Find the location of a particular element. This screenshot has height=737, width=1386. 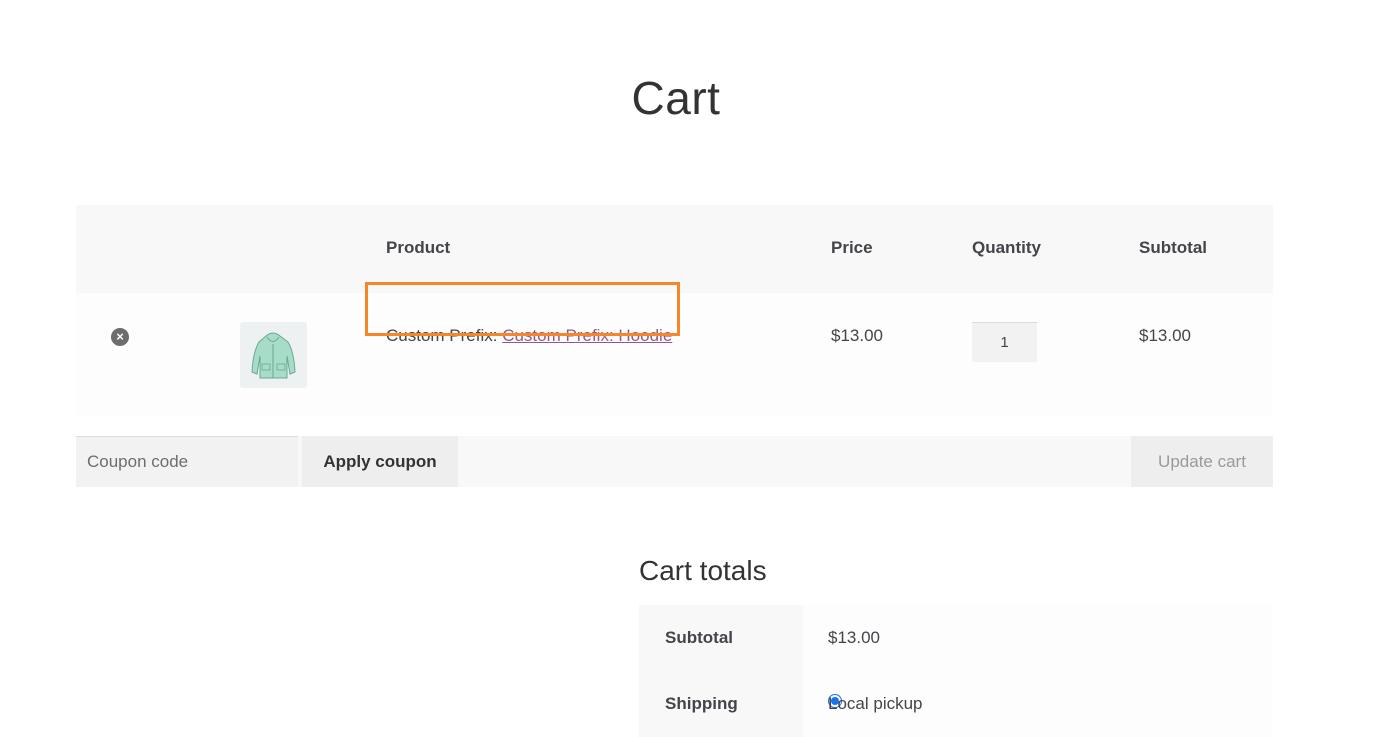

header-price: Price is located at coordinates (852, 247).